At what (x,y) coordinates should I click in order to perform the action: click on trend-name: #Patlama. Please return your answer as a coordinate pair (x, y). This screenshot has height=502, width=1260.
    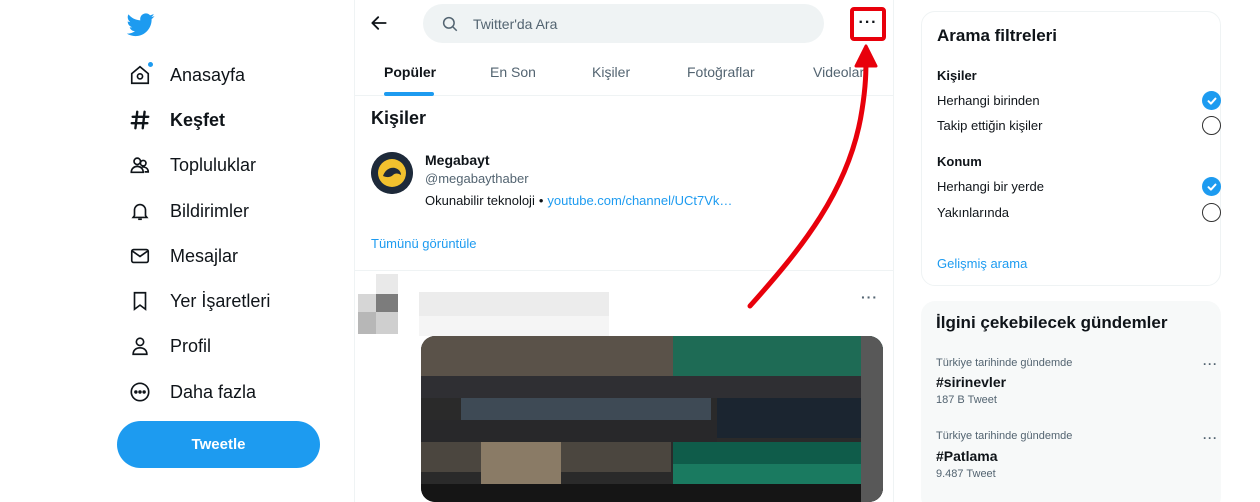
    Looking at the image, I should click on (967, 456).